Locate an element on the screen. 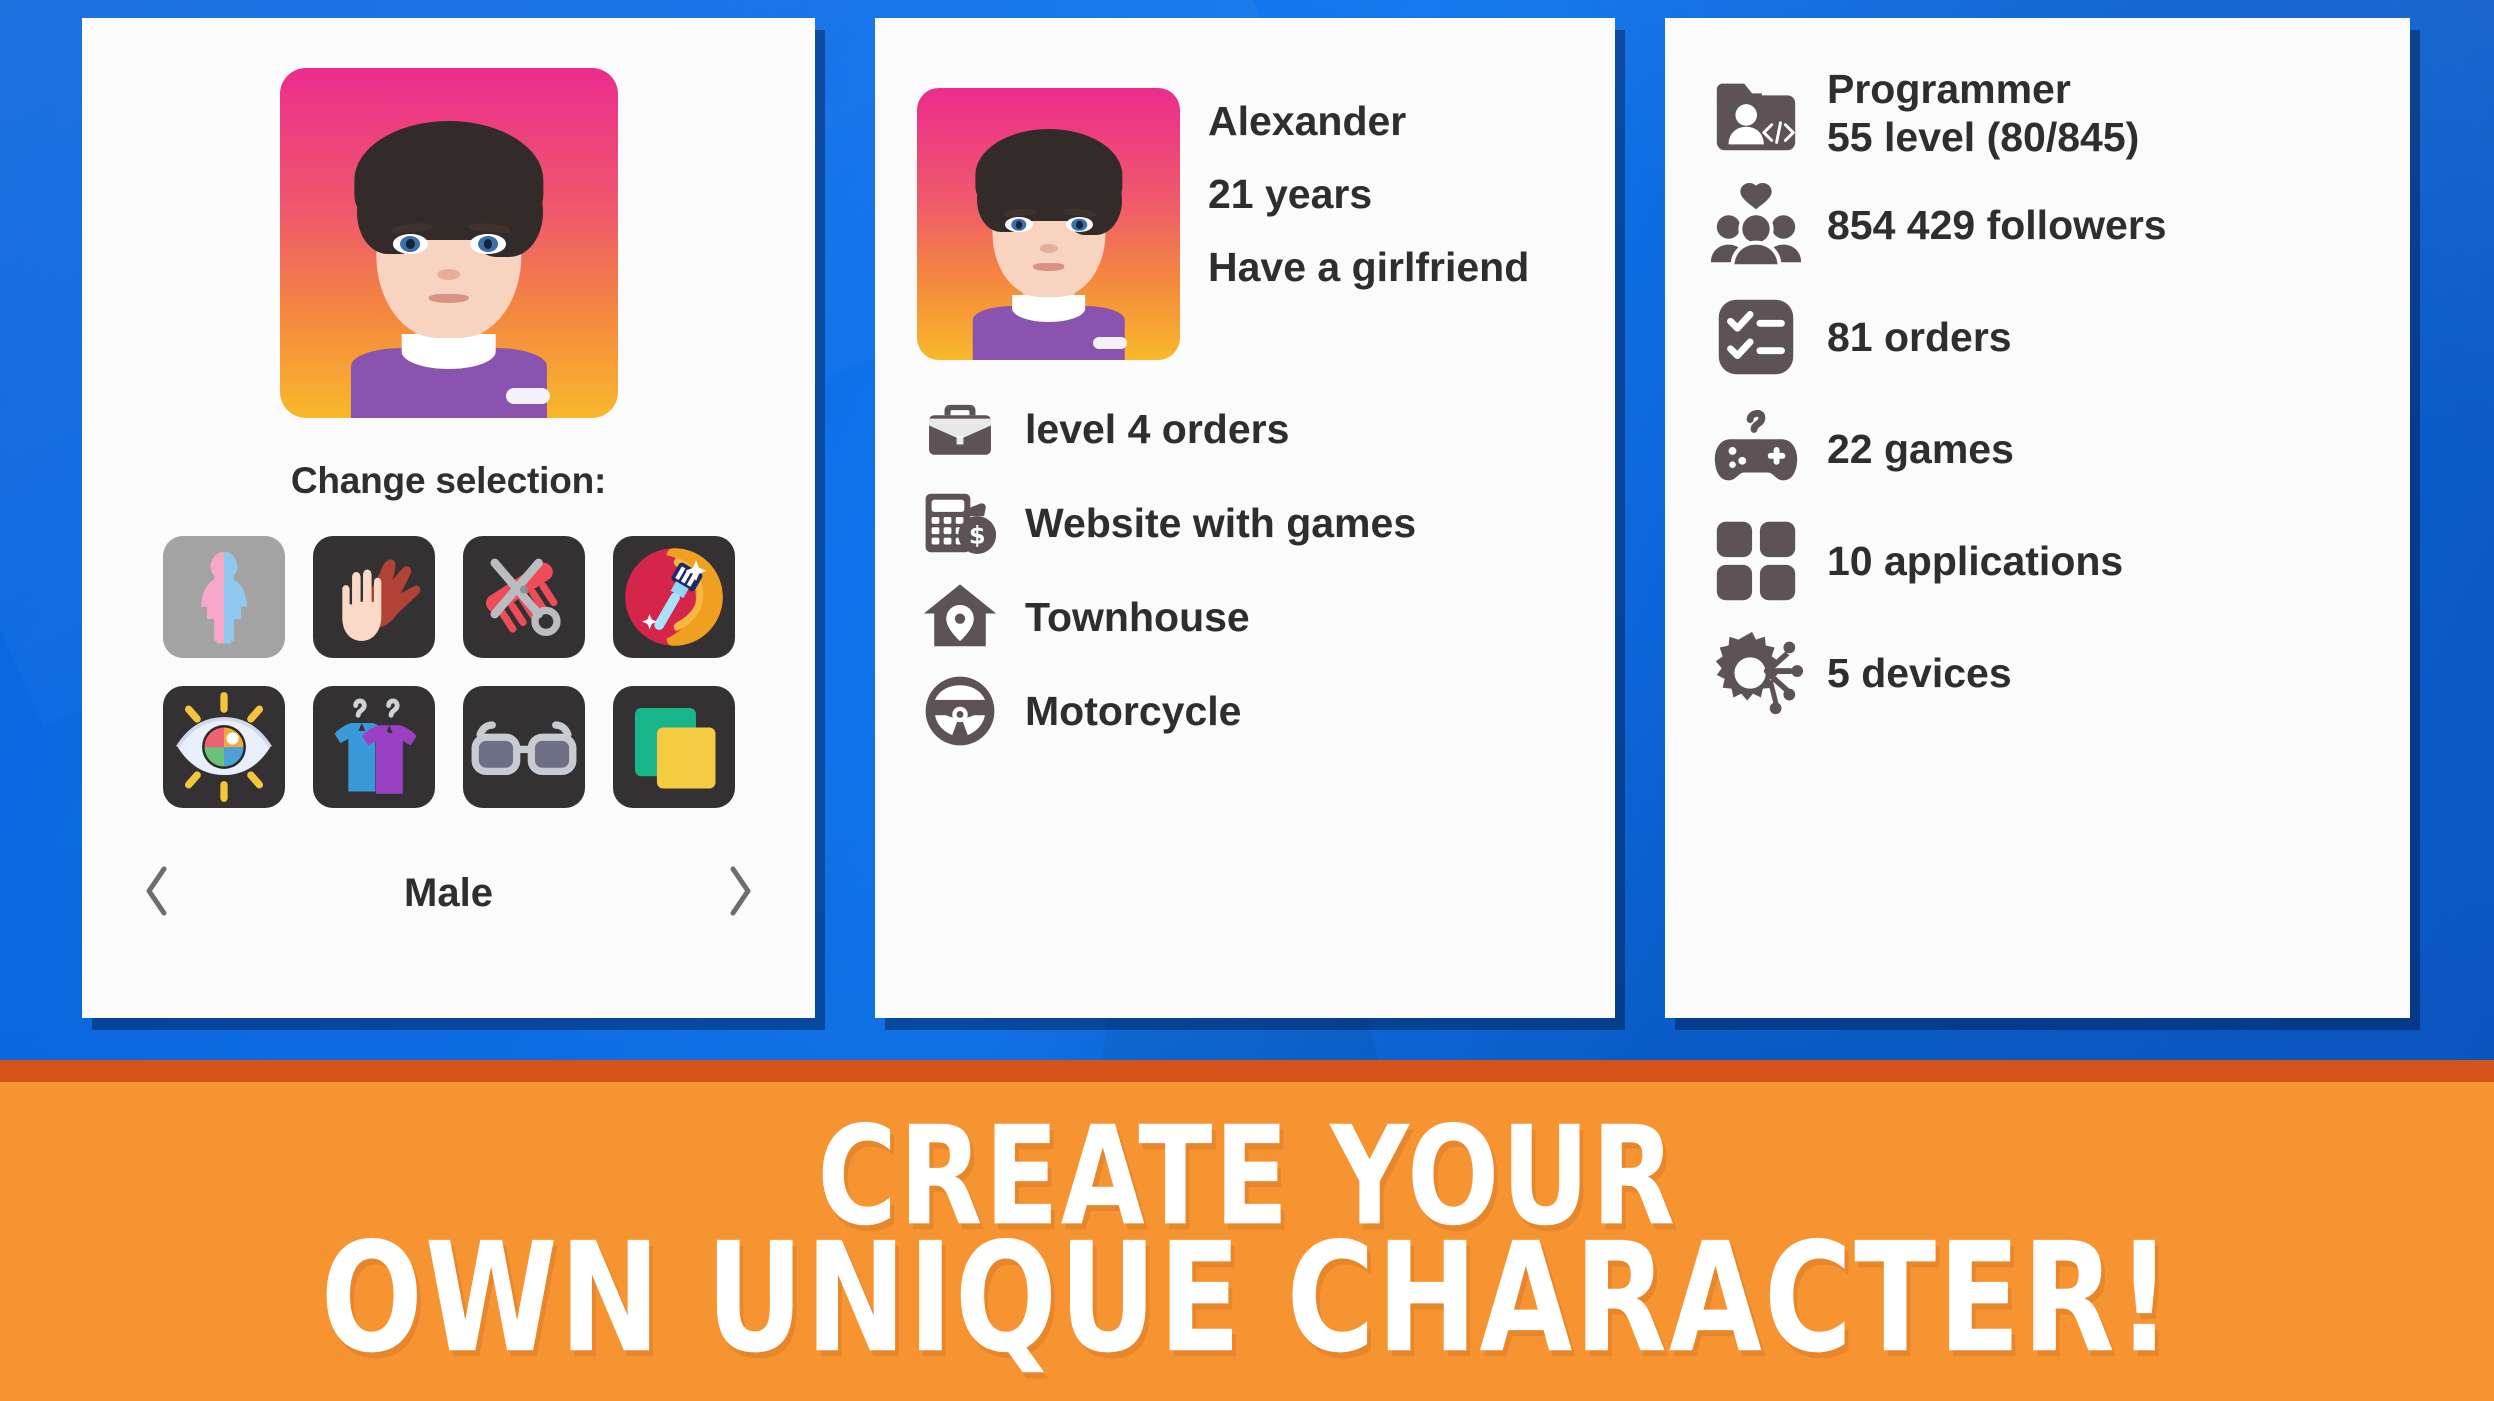 This screenshot has height=1401, width=2494. list-item: 81 orders is located at coordinates (2058, 337).